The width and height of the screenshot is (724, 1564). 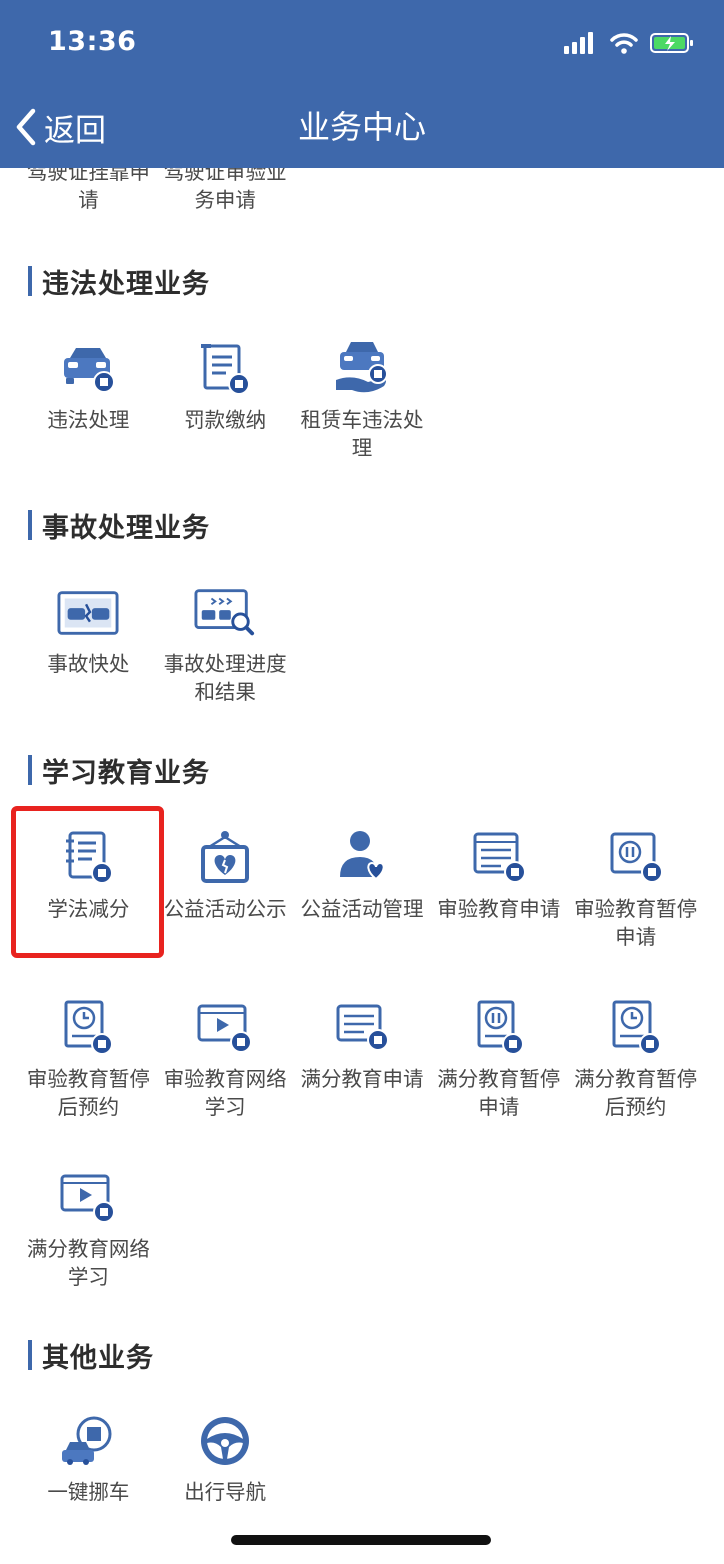 What do you see at coordinates (26, 127) in the screenshot?
I see `chevron-left-icon` at bounding box center [26, 127].